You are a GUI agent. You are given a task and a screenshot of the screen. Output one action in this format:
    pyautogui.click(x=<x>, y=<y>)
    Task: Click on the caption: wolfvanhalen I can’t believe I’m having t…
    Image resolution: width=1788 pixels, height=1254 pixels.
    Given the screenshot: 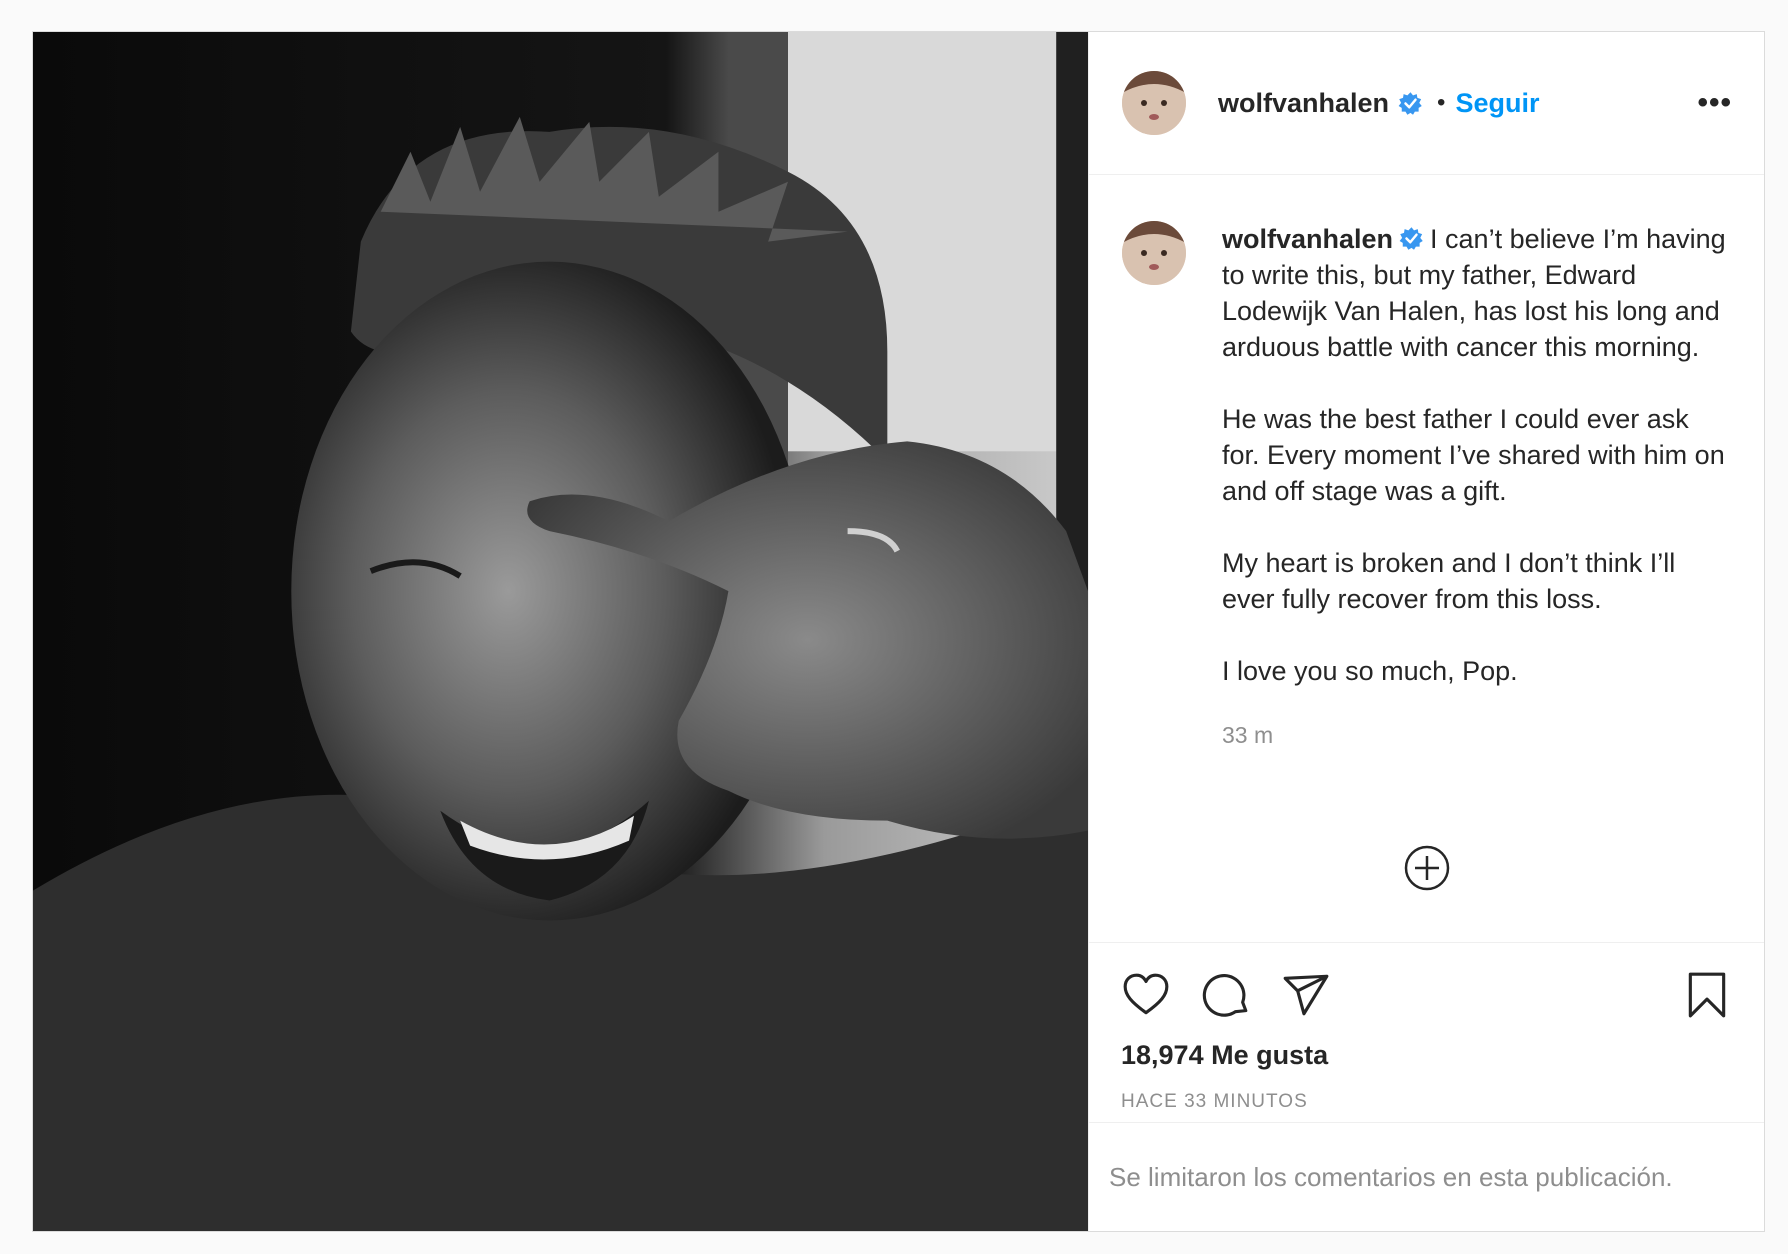 What is the action you would take?
    pyautogui.click(x=1427, y=487)
    